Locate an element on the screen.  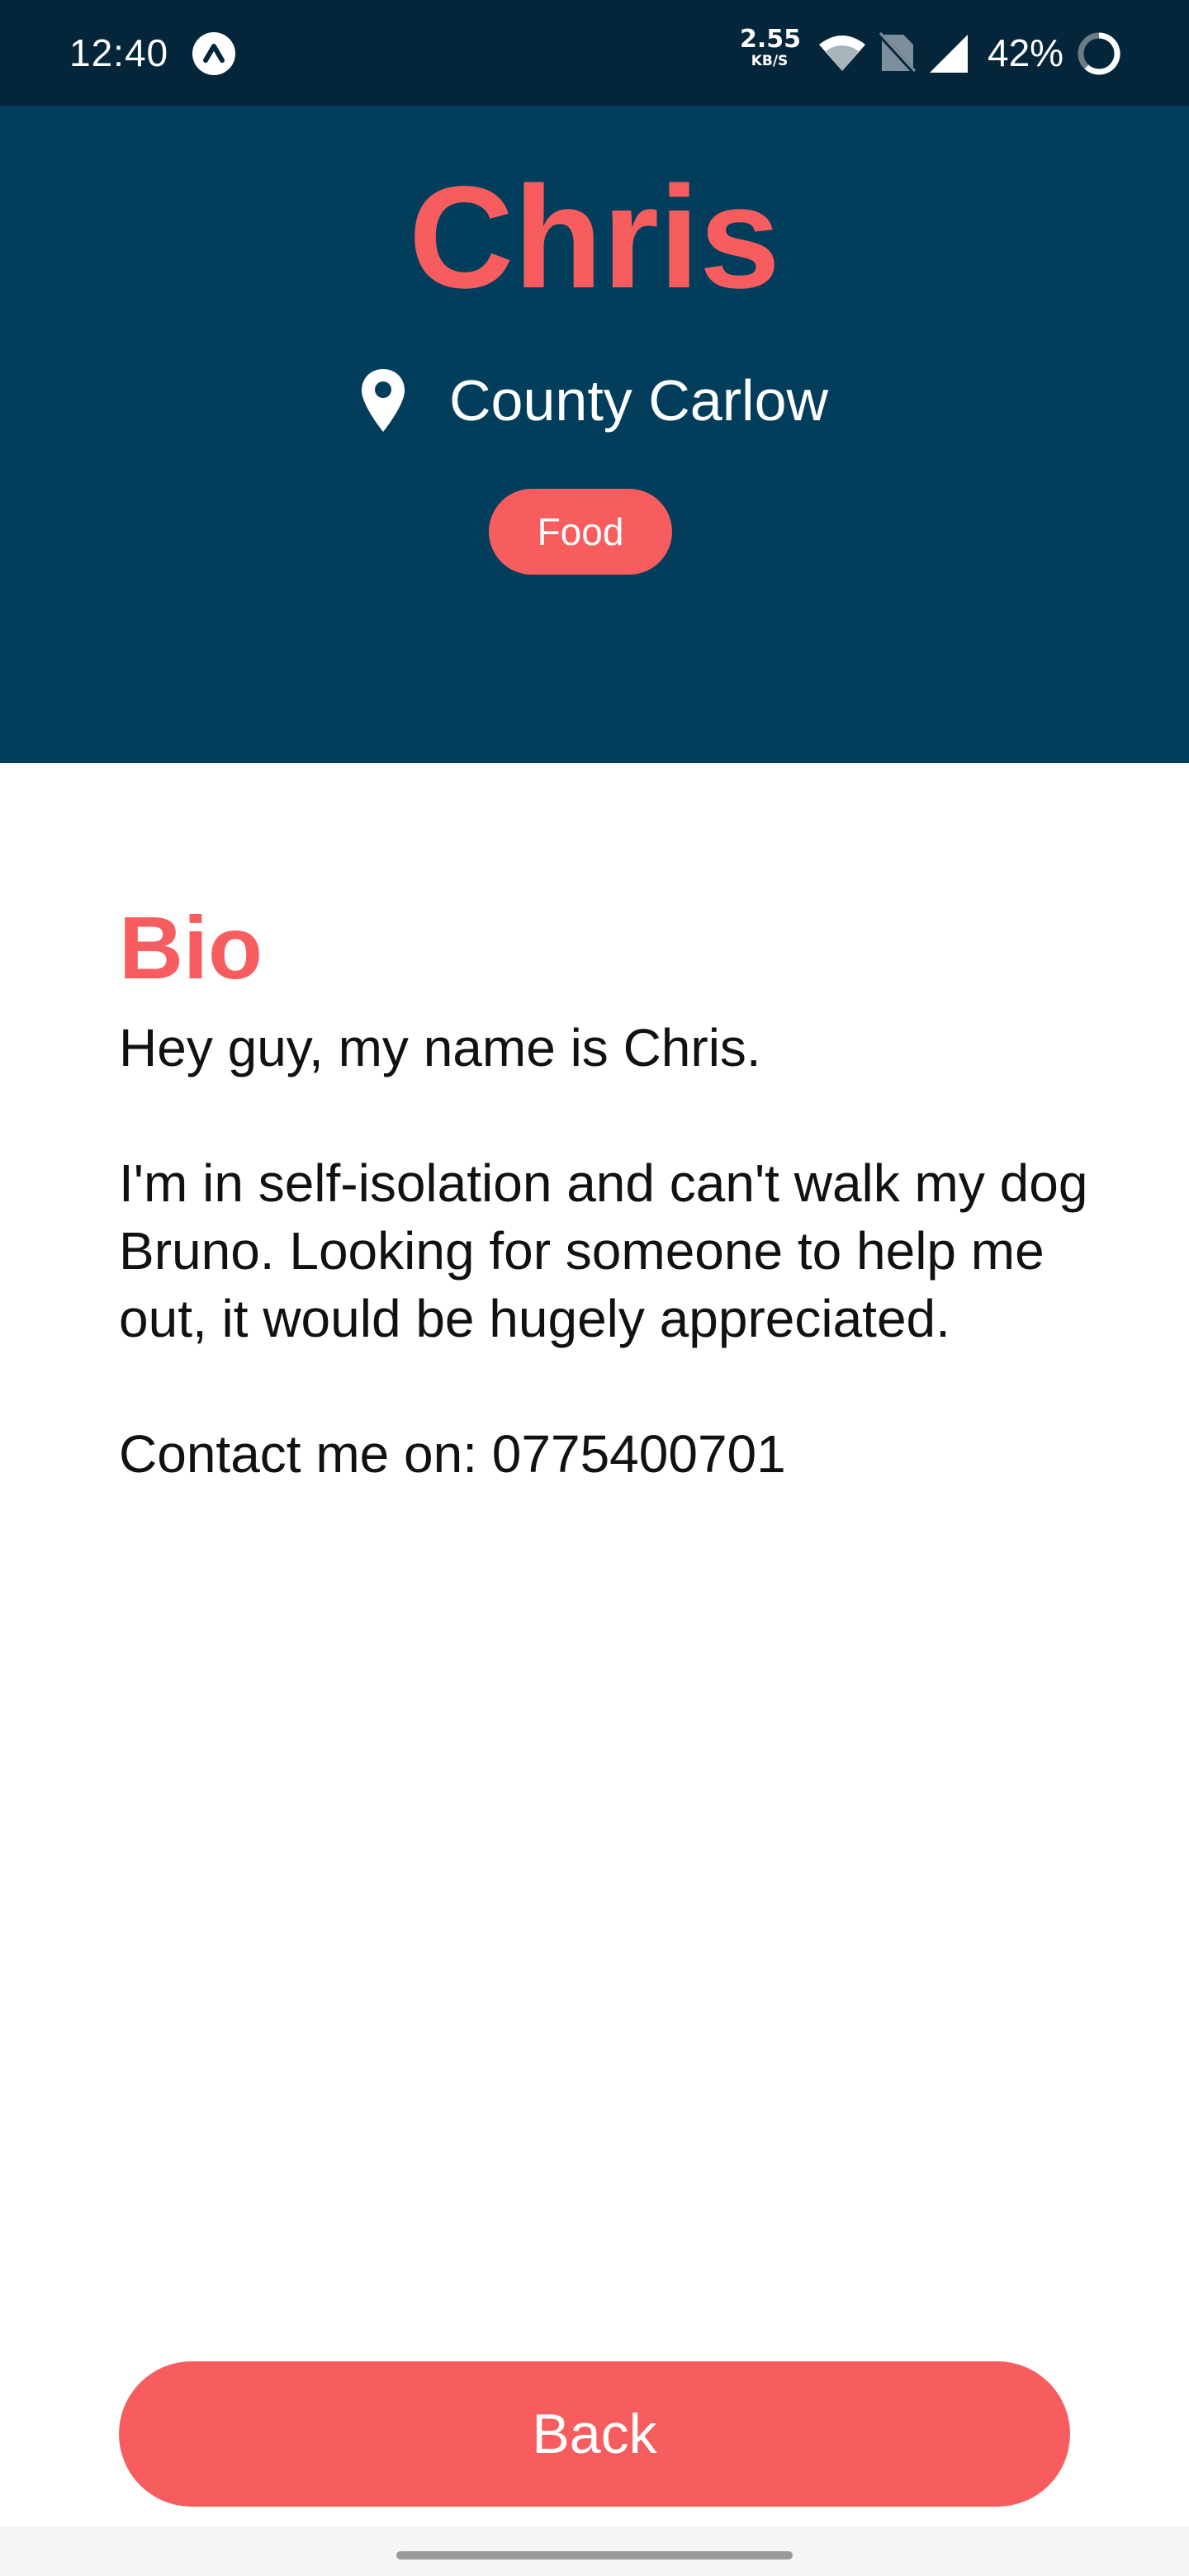
category-tag: Food is located at coordinates (580, 532).